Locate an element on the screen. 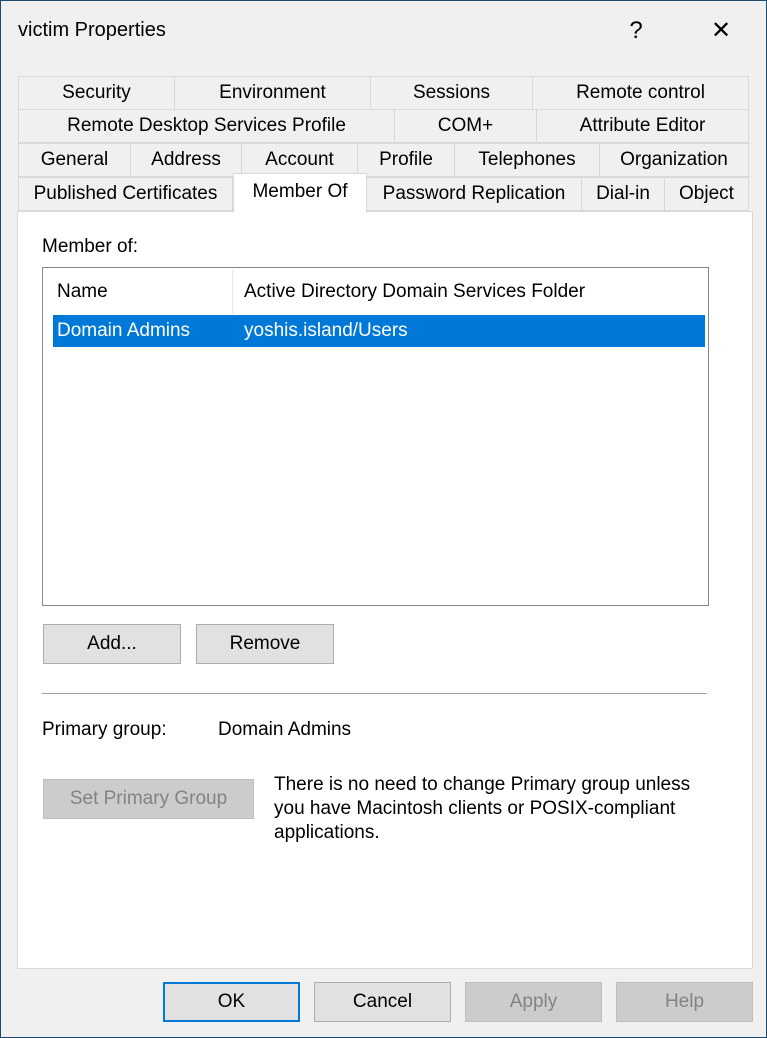  tab-environment: Environment is located at coordinates (272, 93).